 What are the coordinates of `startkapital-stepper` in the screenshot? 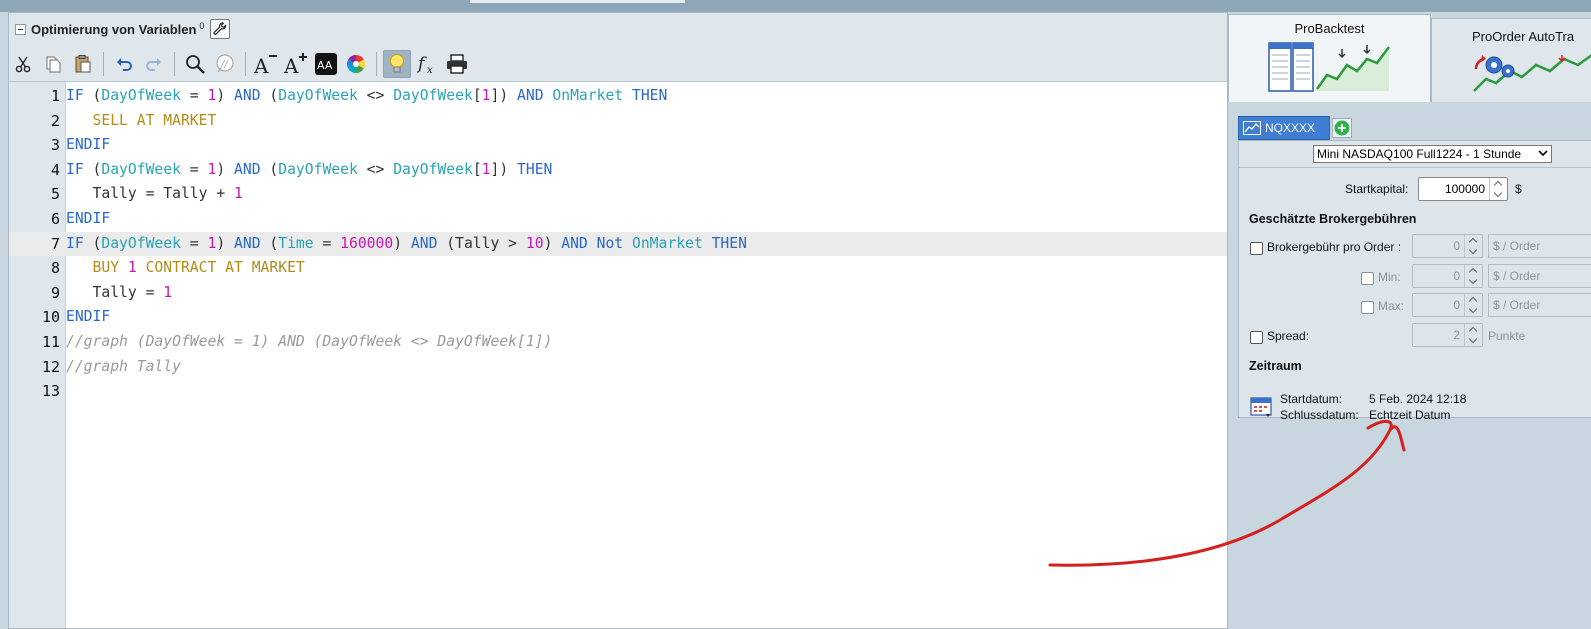 It's located at (1498, 189).